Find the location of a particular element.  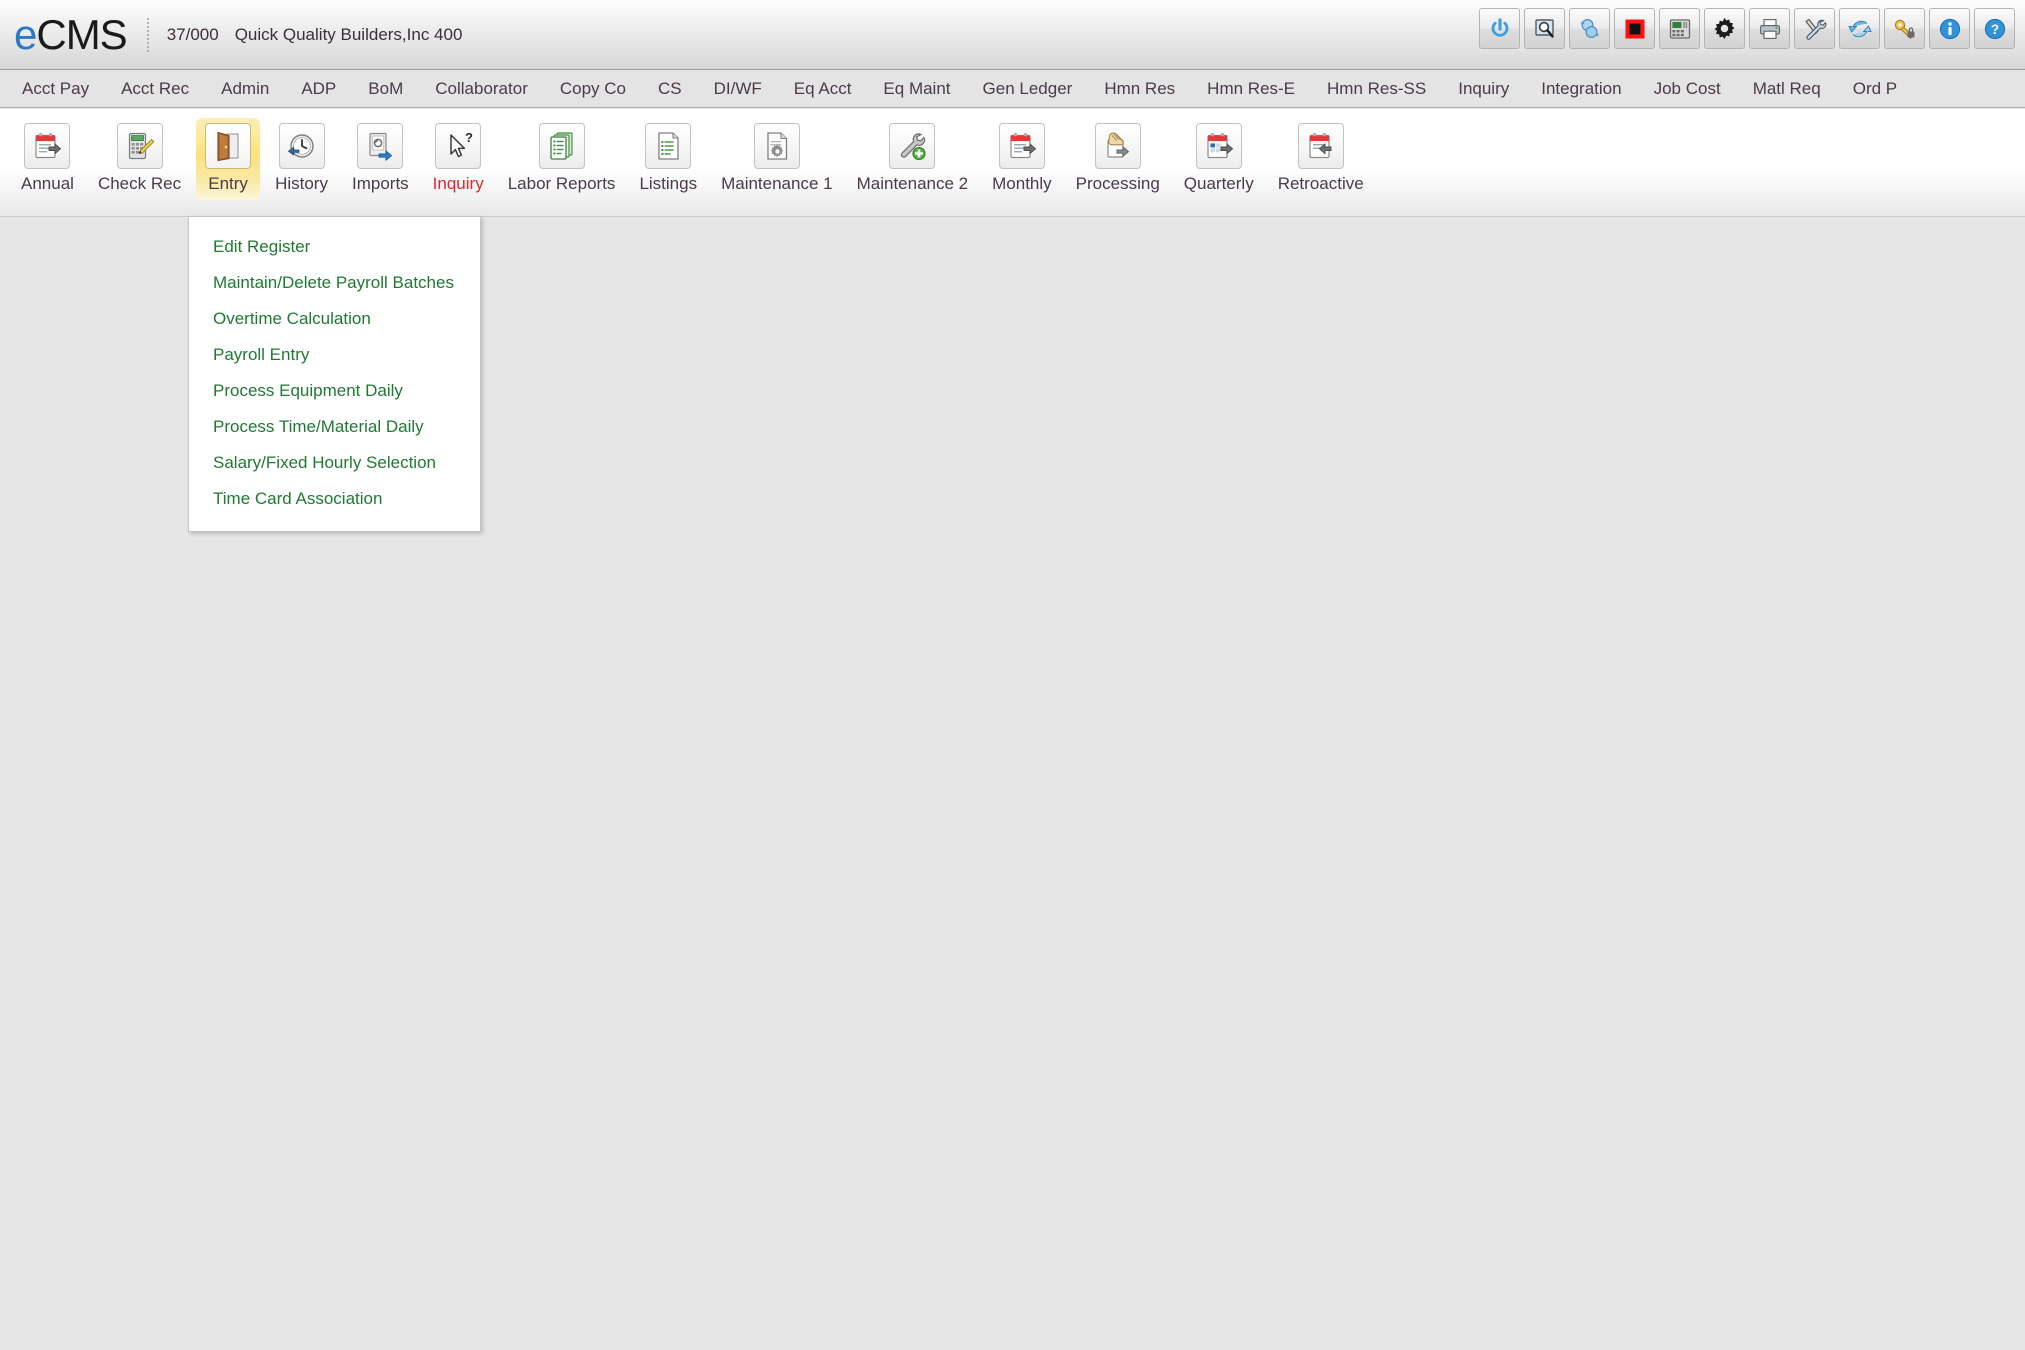

import-page-icon is located at coordinates (380, 146).